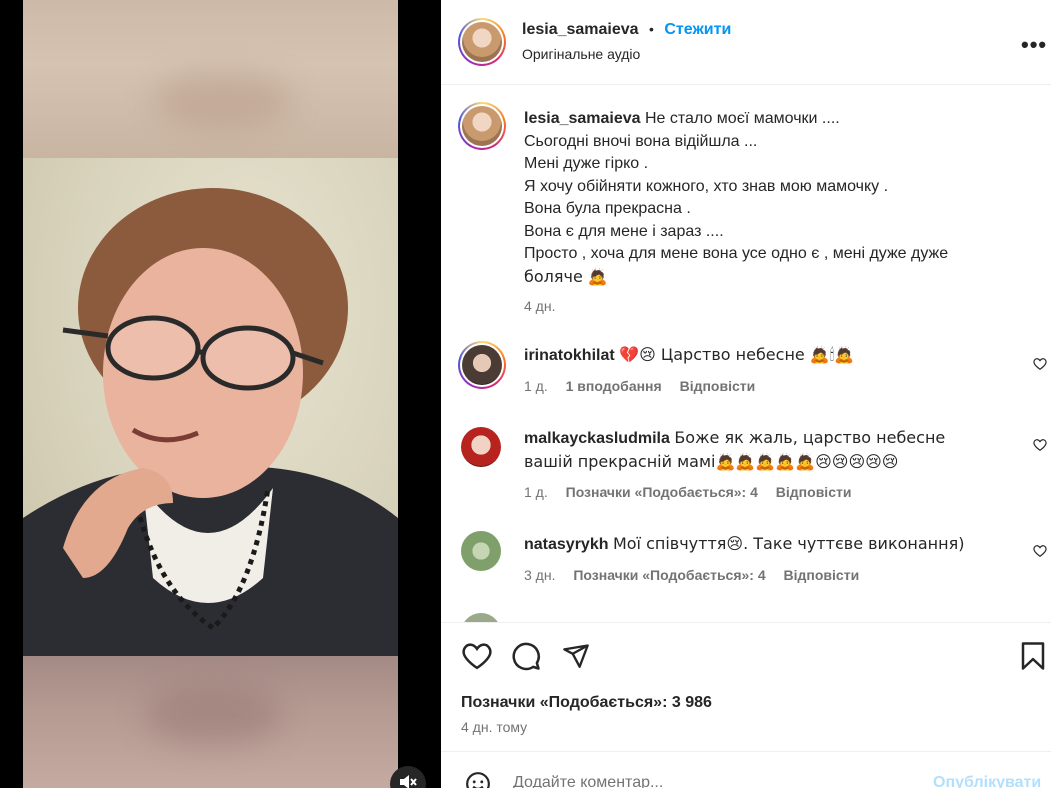 This screenshot has height=788, width=1051. I want to click on more-options-button: •••, so click(1034, 45).